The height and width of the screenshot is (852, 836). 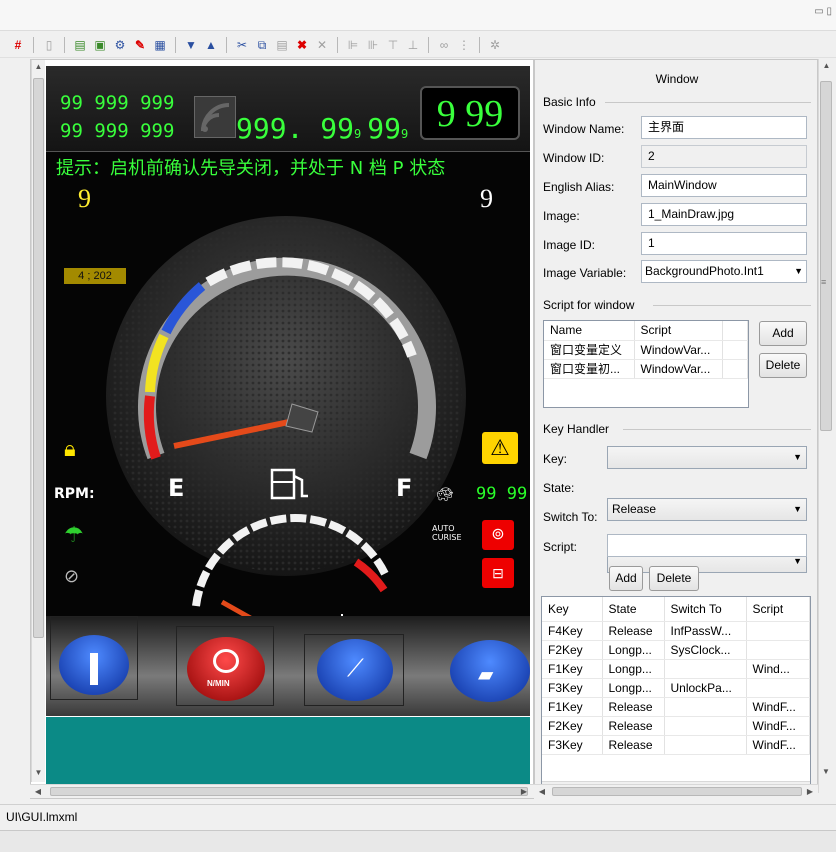 I want to click on state-cell: Release, so click(x=633, y=726).